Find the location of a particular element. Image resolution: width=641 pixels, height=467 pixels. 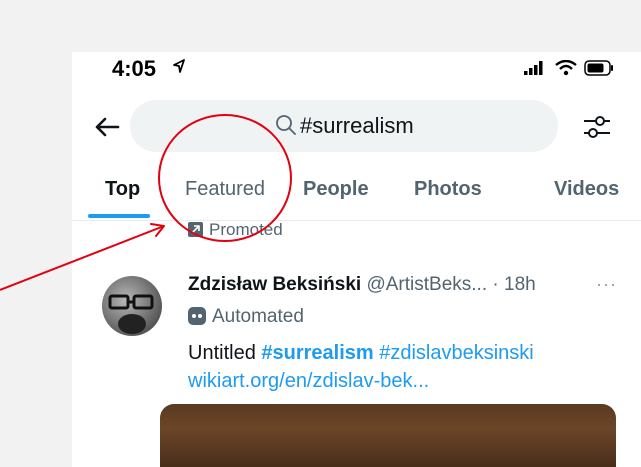

hashtag-surrealism: #surrealism is located at coordinates (317, 353).